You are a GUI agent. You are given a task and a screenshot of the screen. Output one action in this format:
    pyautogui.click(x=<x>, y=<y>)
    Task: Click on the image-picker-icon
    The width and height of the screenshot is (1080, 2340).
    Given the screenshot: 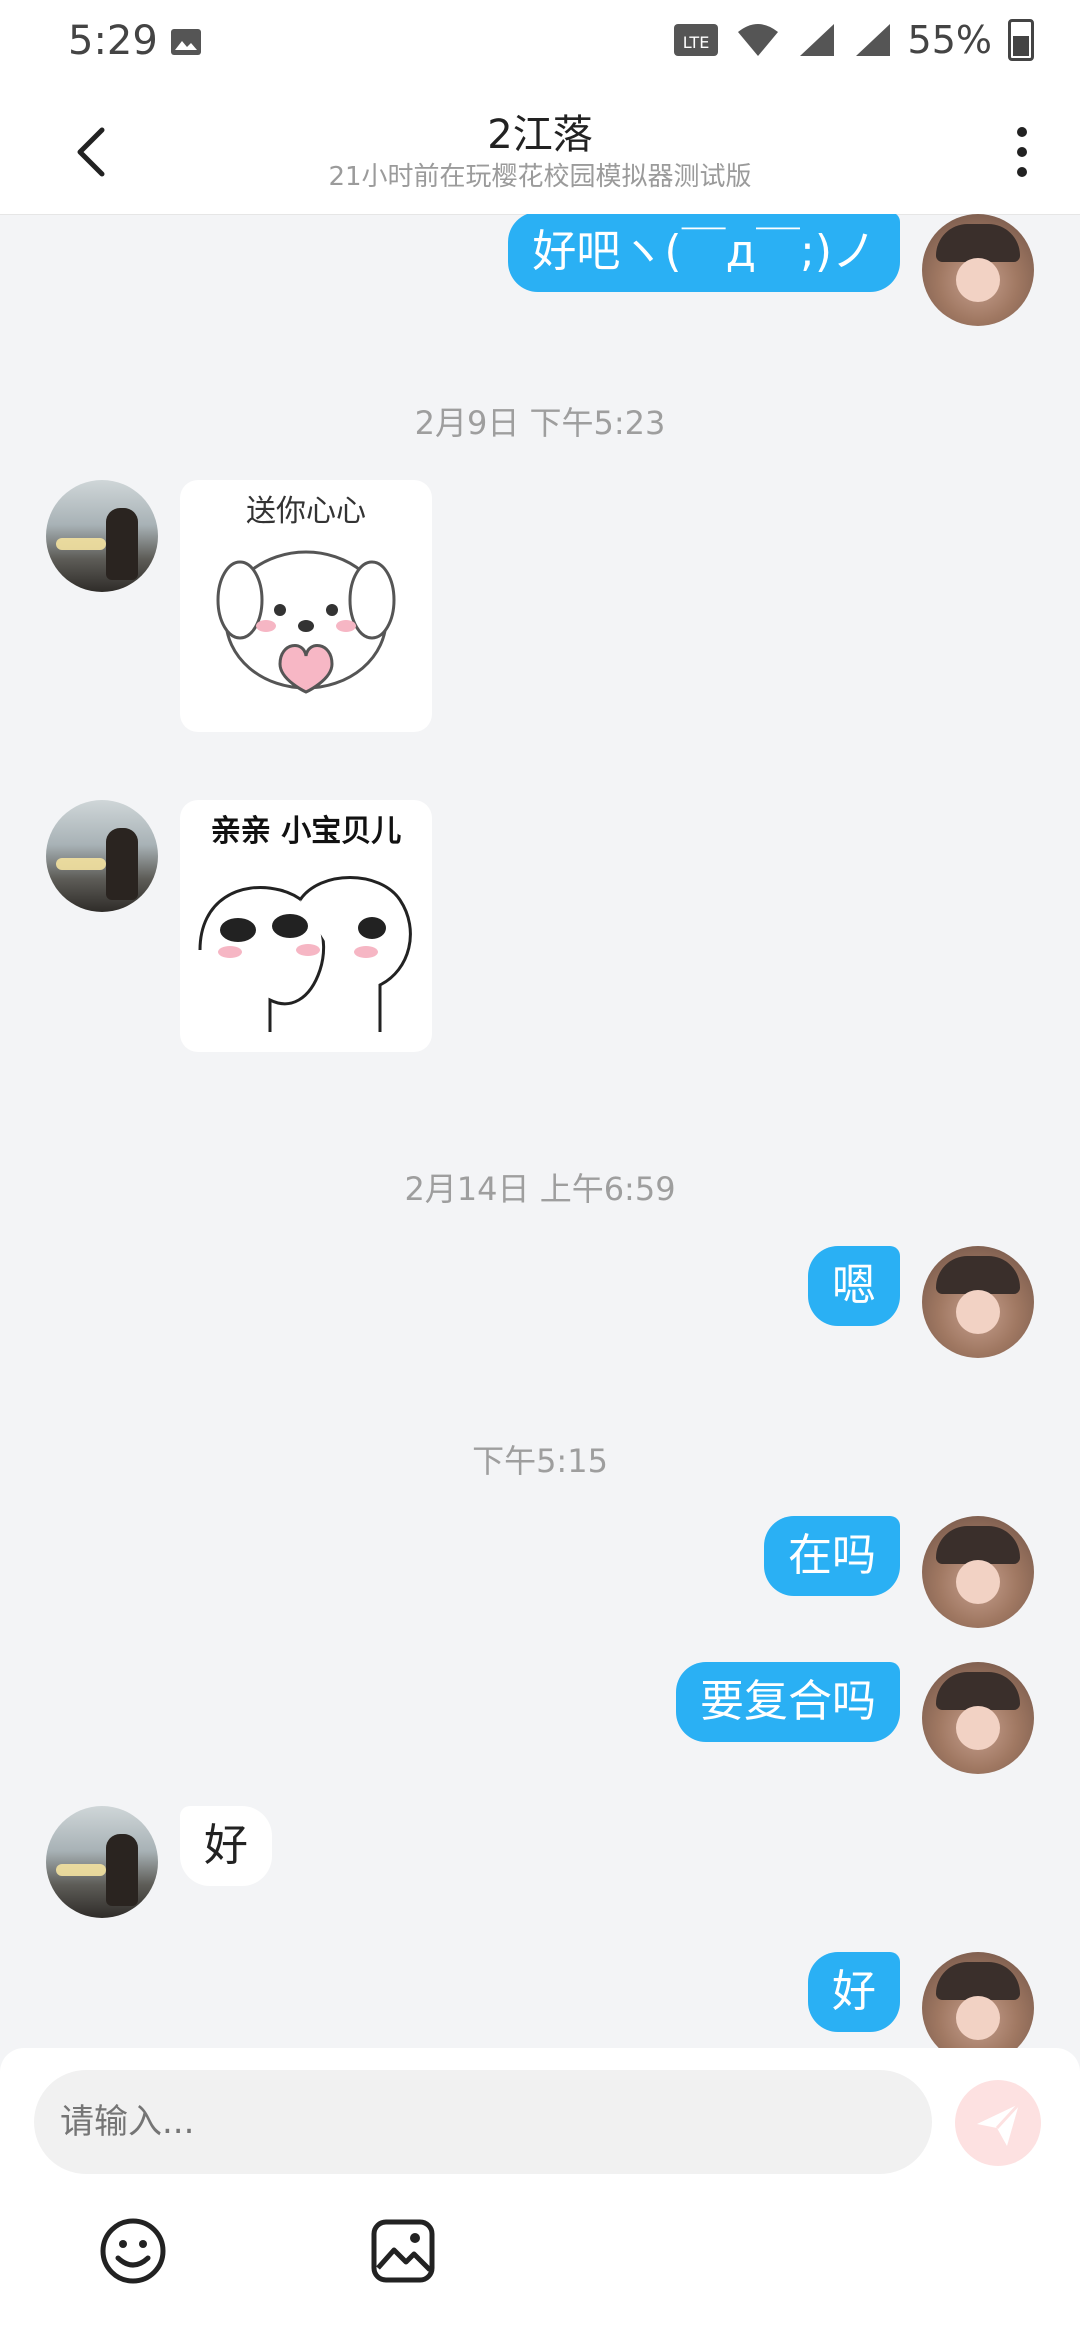 What is the action you would take?
    pyautogui.click(x=403, y=2251)
    